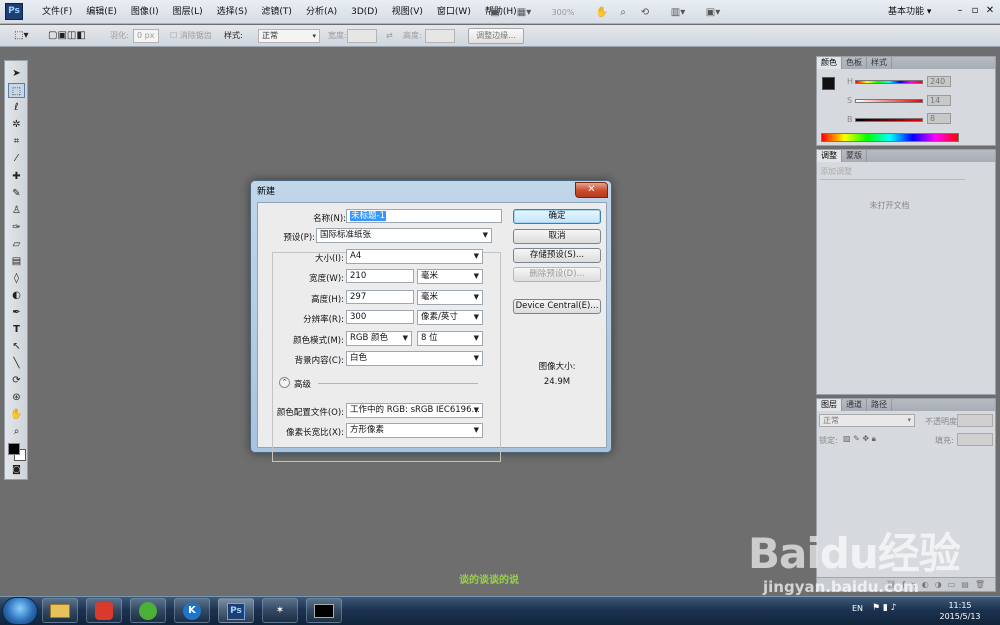 This screenshot has height=625, width=1000. I want to click on color-swatches, so click(17, 452).